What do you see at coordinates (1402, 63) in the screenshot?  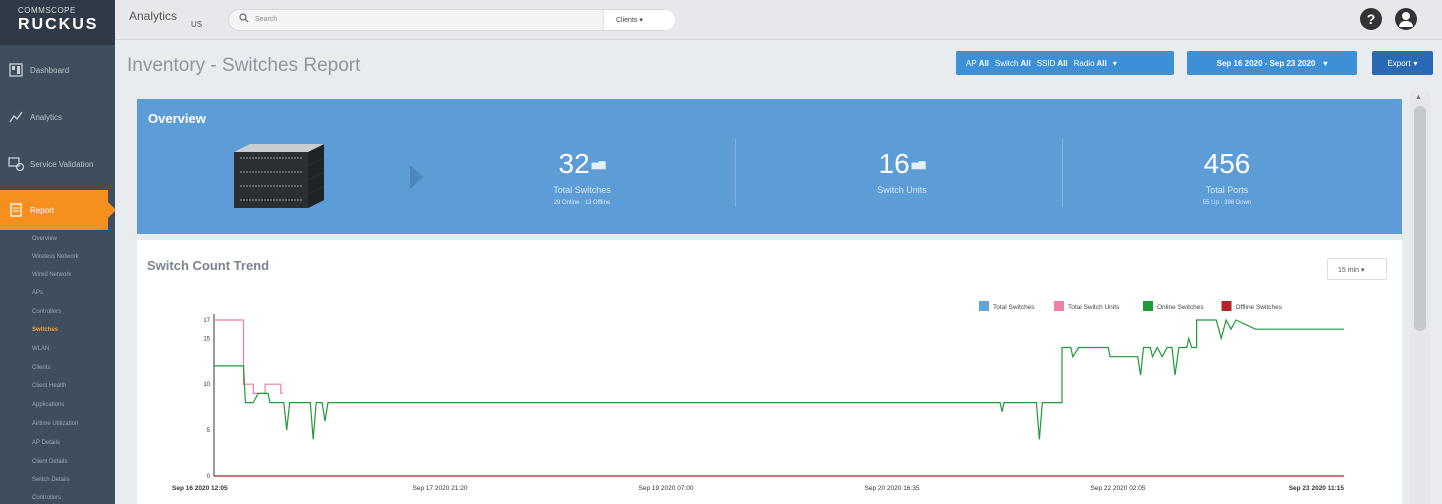 I see `export-button: Export ▾` at bounding box center [1402, 63].